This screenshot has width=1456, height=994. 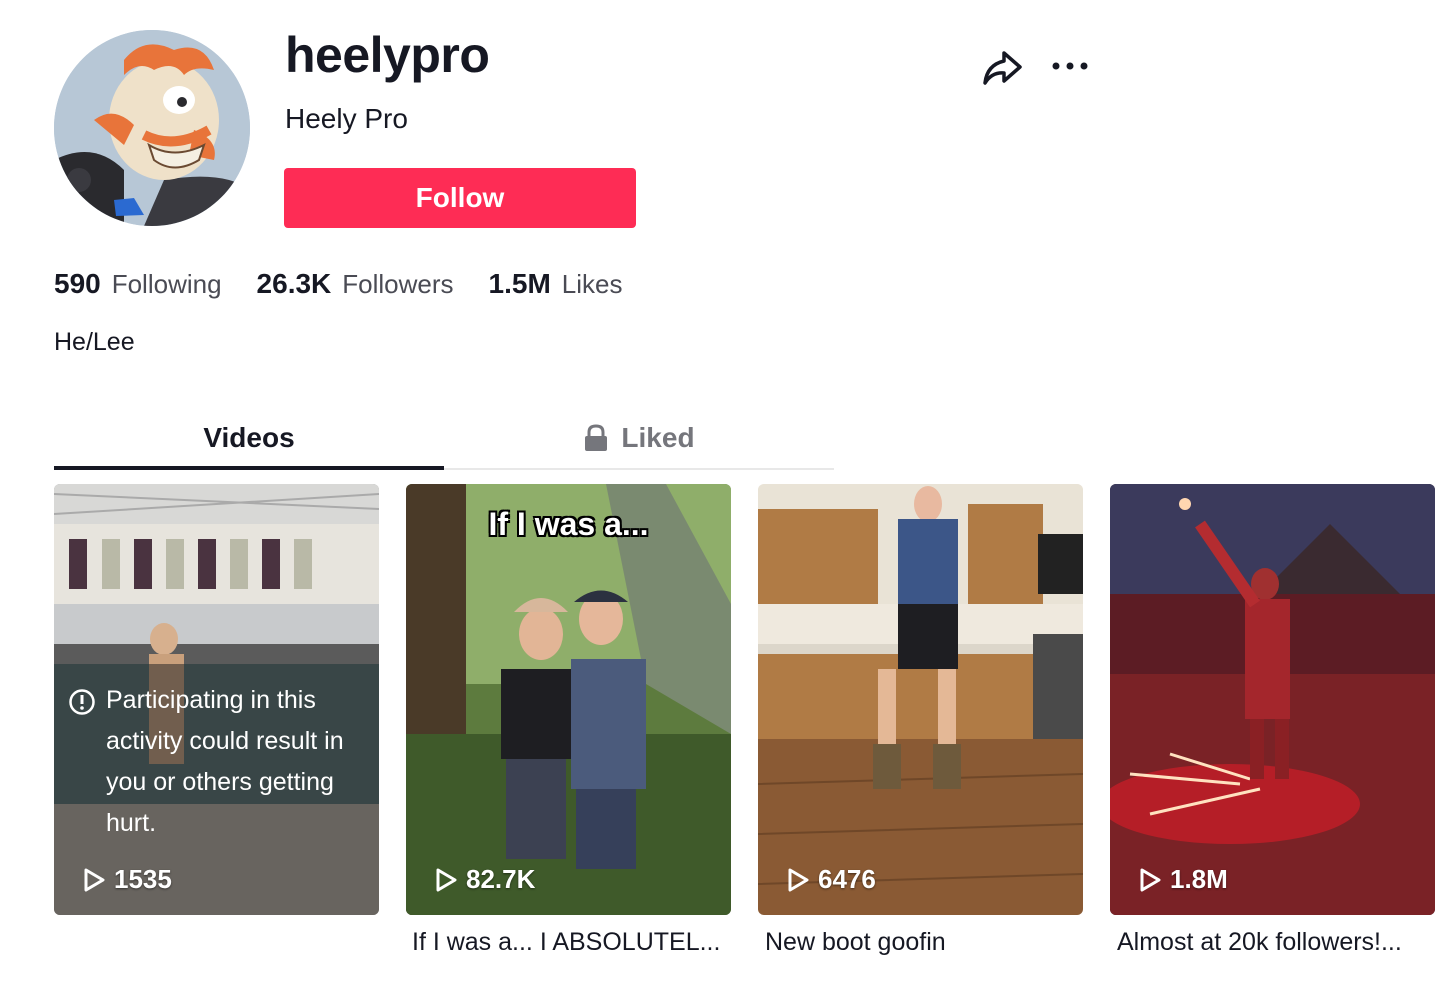 I want to click on following-label: Following, so click(x=166, y=284).